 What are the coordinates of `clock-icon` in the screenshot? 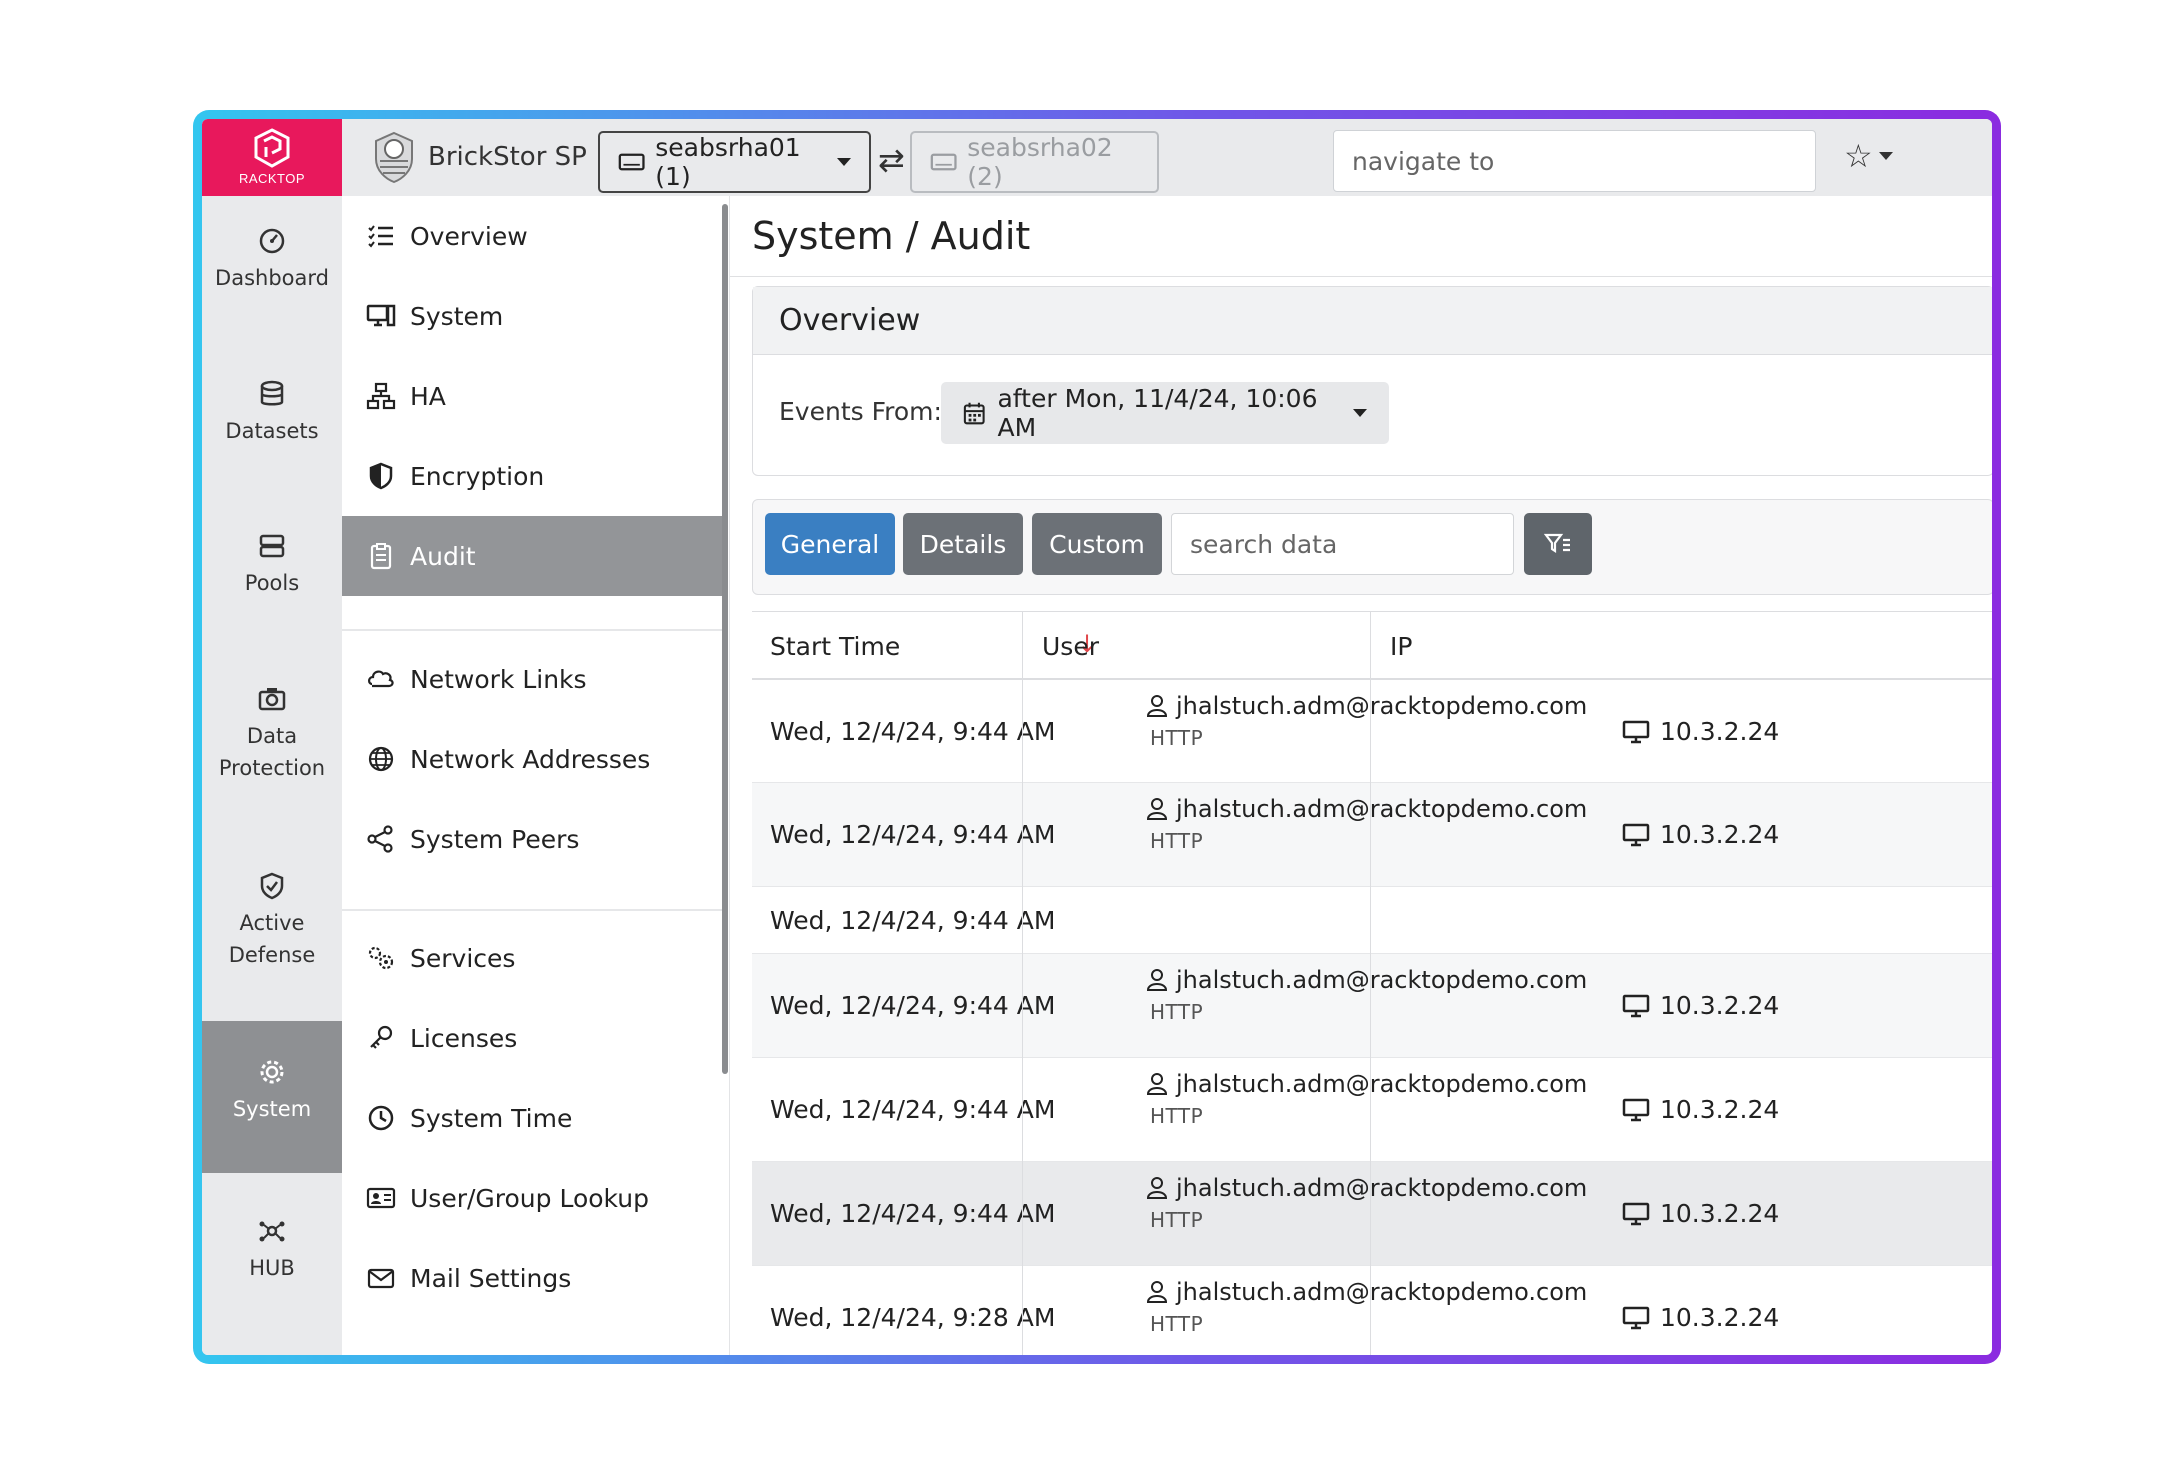 It's located at (381, 1118).